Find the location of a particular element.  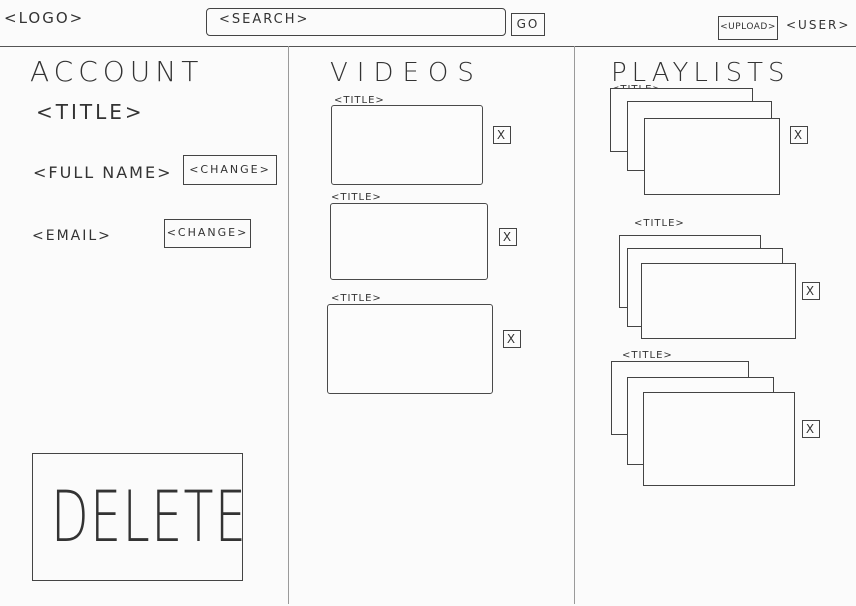

videos-heading: VIDEOS is located at coordinates (406, 73).